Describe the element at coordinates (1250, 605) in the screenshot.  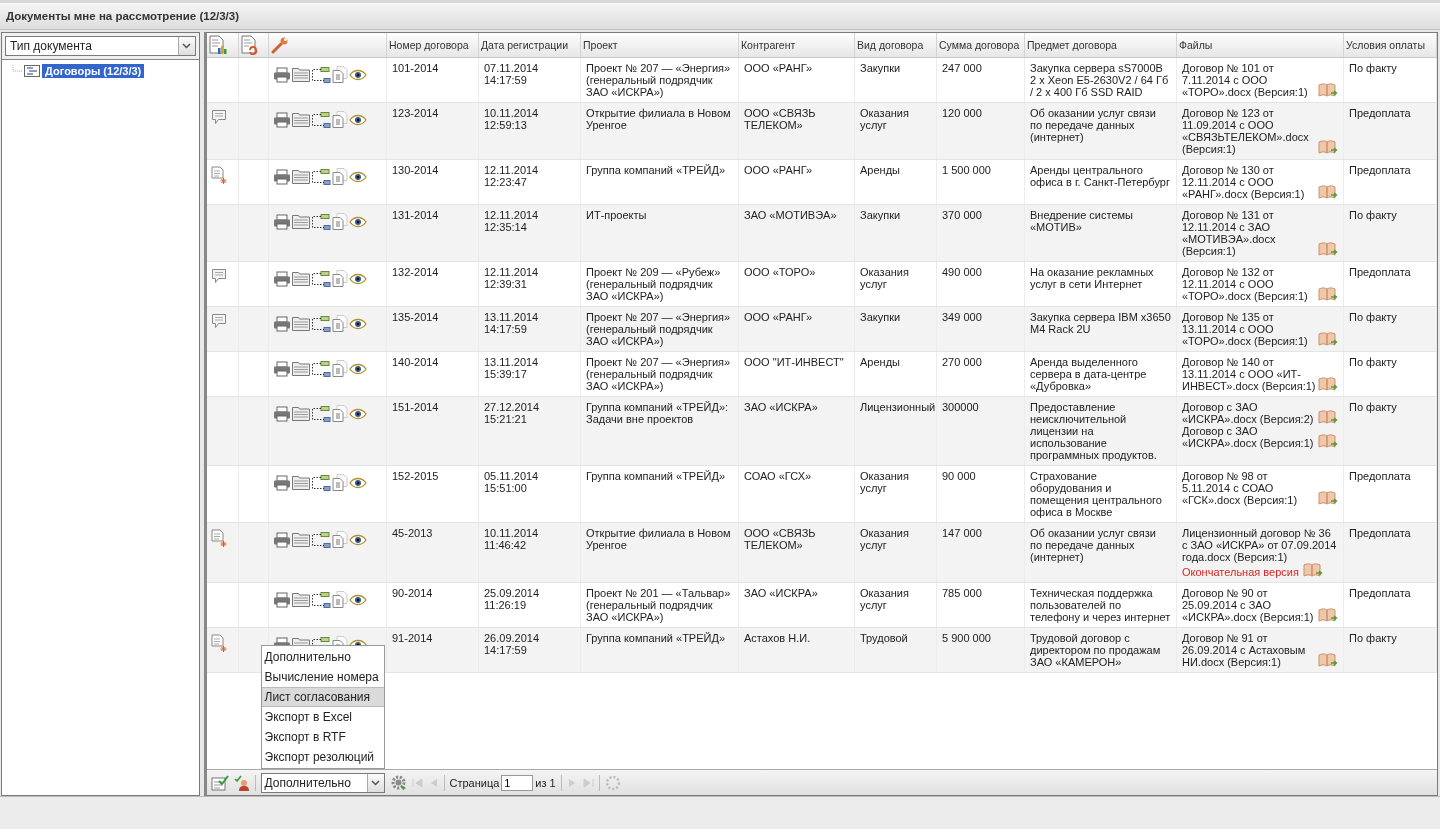
I see `file-link: Договор № 90 от 25.09.2014 с ЗАО «ИСКРА».docx (Версия:1)` at that location.